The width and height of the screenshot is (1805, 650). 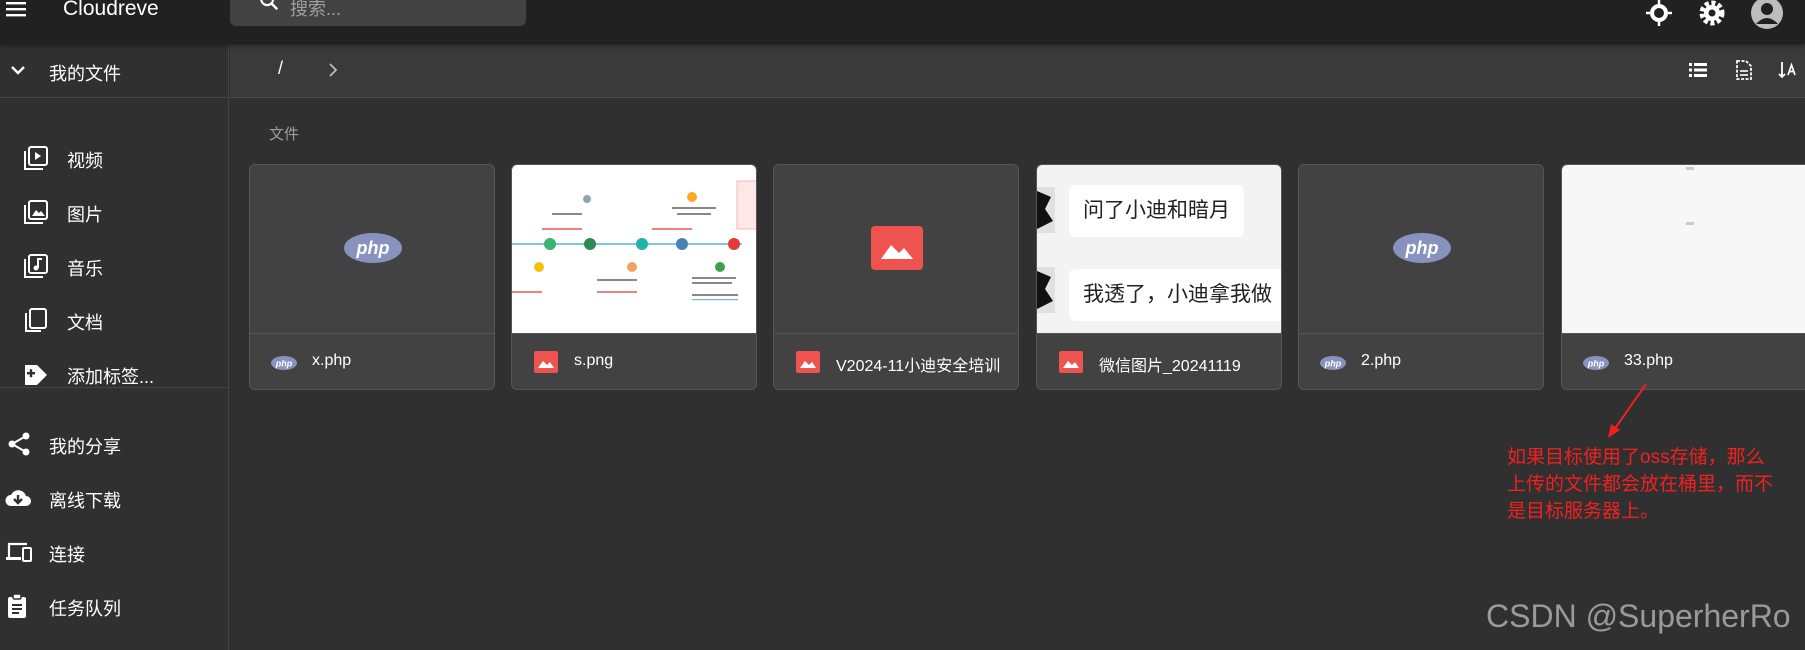 I want to click on file-card: php 33.php, so click(x=1683, y=277).